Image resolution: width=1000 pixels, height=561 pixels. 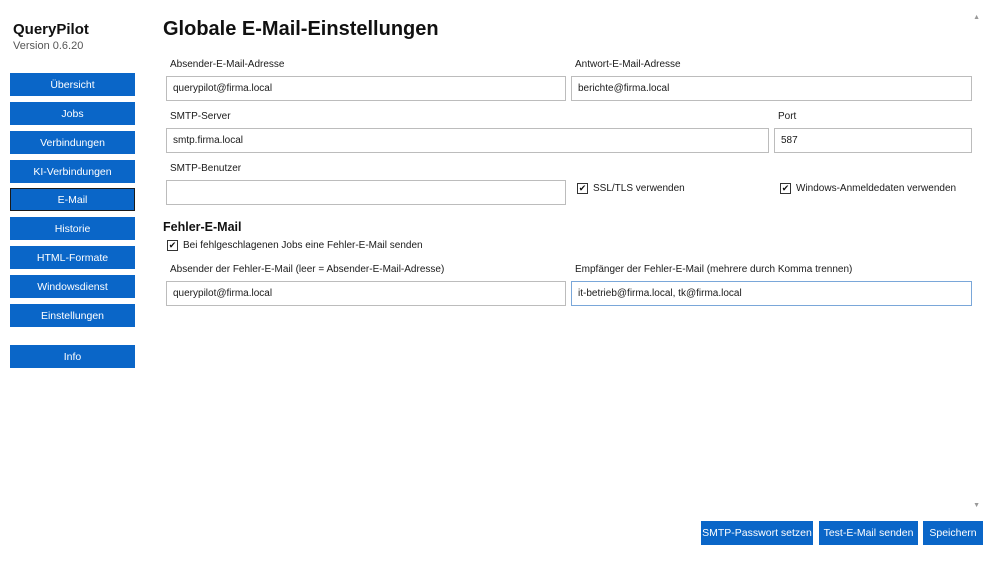 What do you see at coordinates (227, 64) in the screenshot?
I see `sender-email-label: Absender-E-Mail-Adresse` at bounding box center [227, 64].